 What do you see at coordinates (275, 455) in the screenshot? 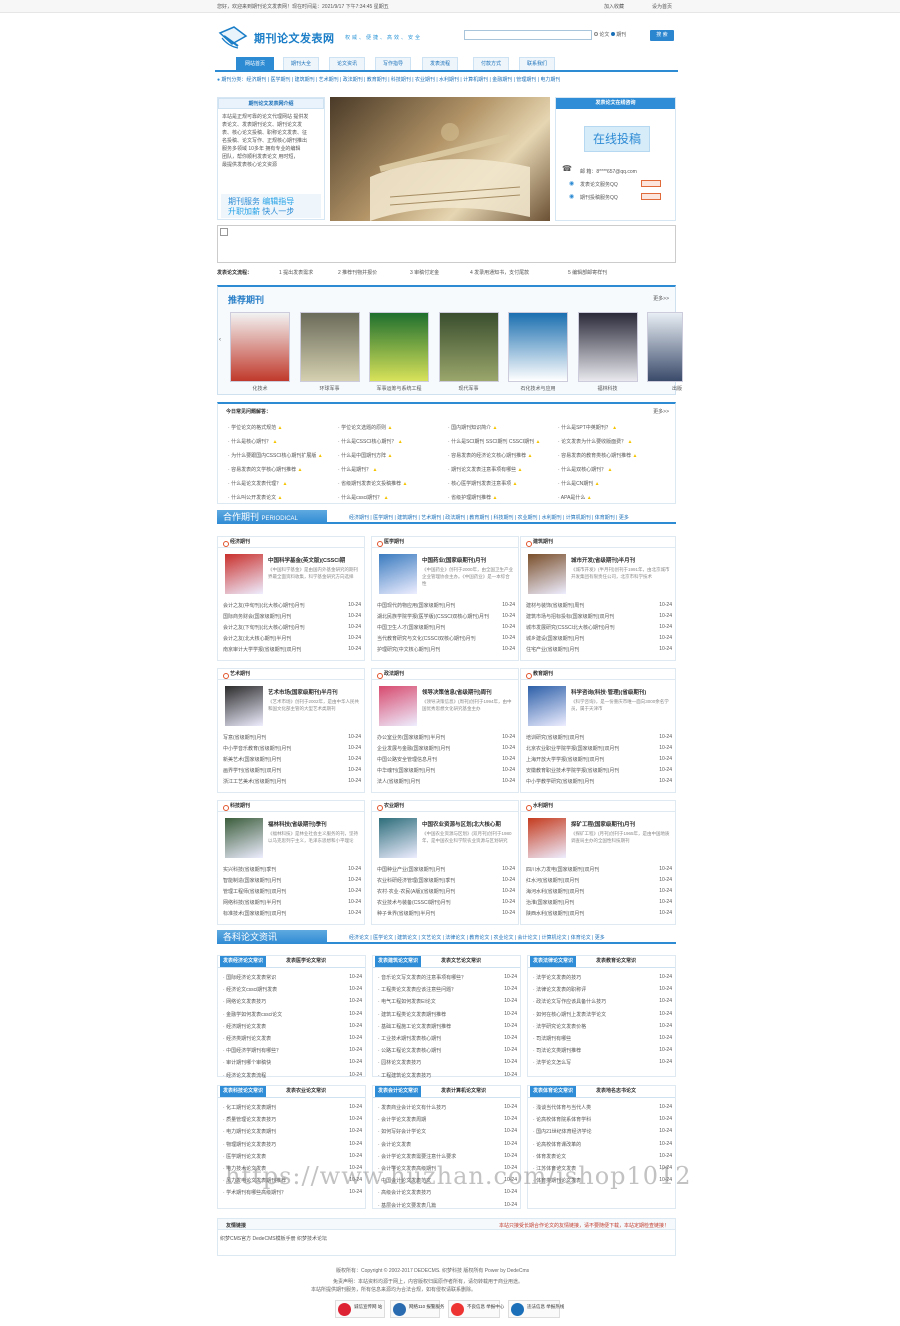
I see `faq-item: · 为什么要跟国内CSSCI核心期刊扩展版 ▲` at bounding box center [275, 455].